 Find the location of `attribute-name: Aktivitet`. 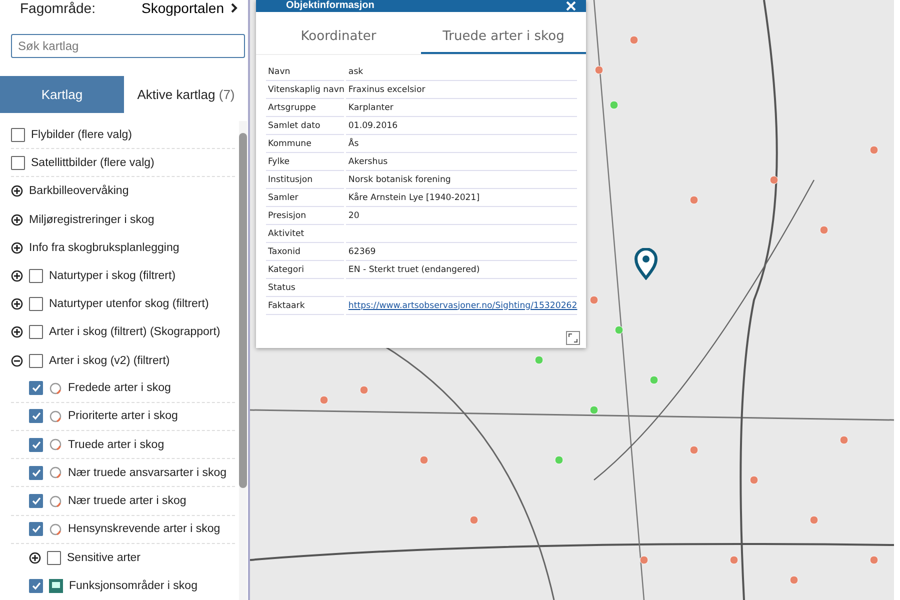

attribute-name: Aktivitet is located at coordinates (305, 234).